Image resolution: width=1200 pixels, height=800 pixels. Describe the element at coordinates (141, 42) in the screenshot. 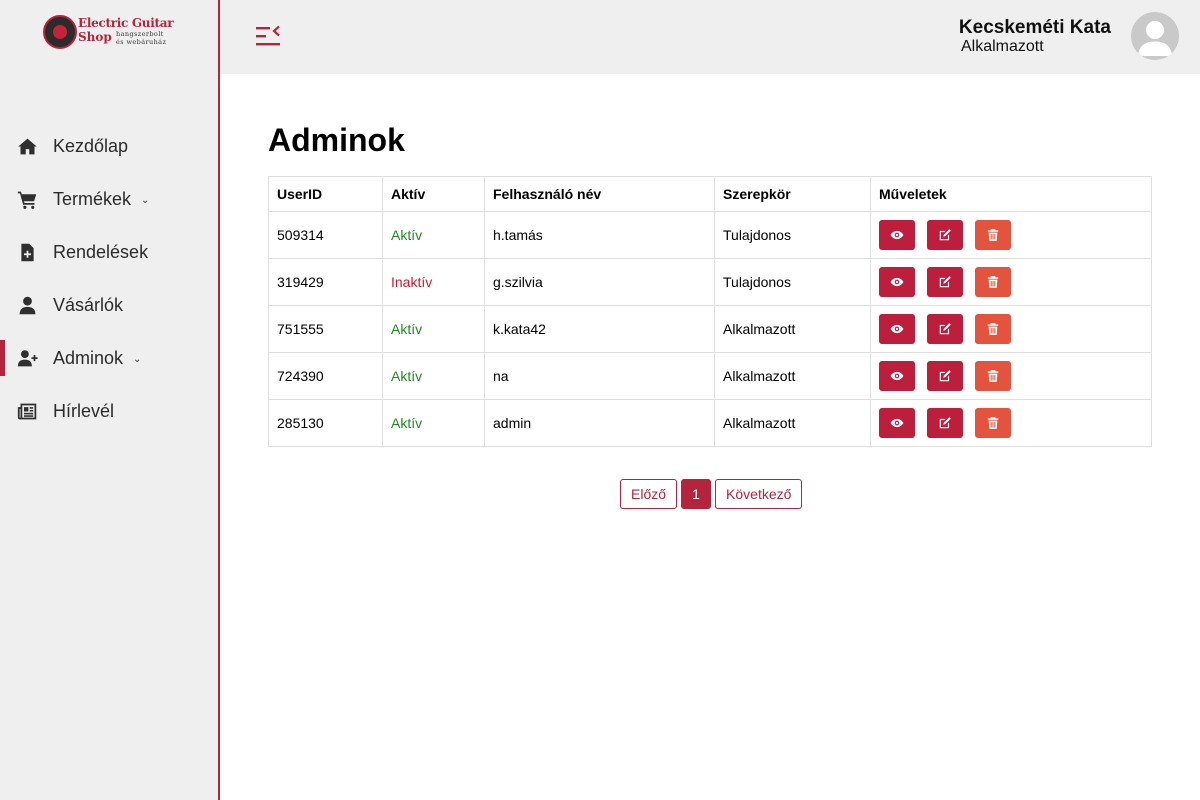

I see `logo-subtext-line2: és webáruház` at that location.